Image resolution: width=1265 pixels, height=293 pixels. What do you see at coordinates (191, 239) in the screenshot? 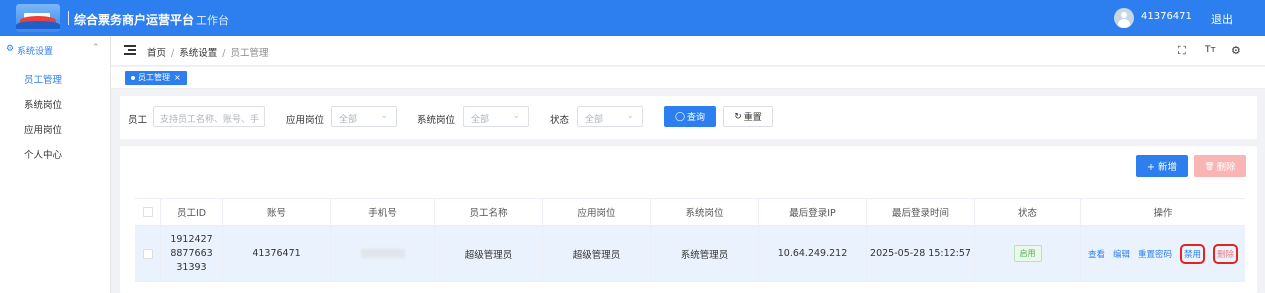
I see `employee-id-line: 1912427` at bounding box center [191, 239].